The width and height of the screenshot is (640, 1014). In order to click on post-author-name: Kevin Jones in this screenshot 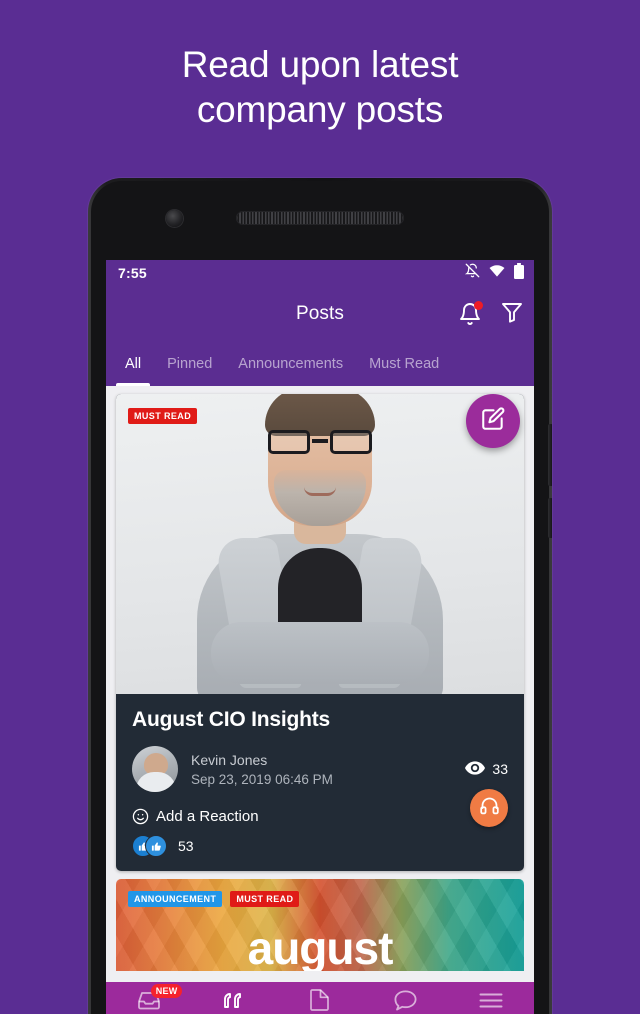, I will do `click(229, 759)`.